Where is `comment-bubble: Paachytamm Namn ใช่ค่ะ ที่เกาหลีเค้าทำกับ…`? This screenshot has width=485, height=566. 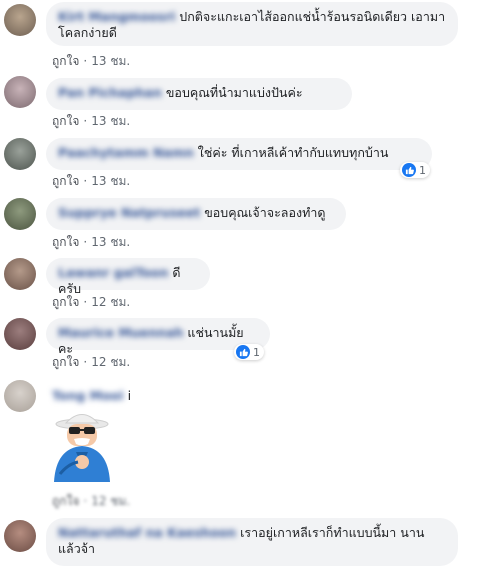
comment-bubble: Paachytamm Namn ใช่ค่ะ ที่เกาหลีเค้าทำกับ… is located at coordinates (239, 154).